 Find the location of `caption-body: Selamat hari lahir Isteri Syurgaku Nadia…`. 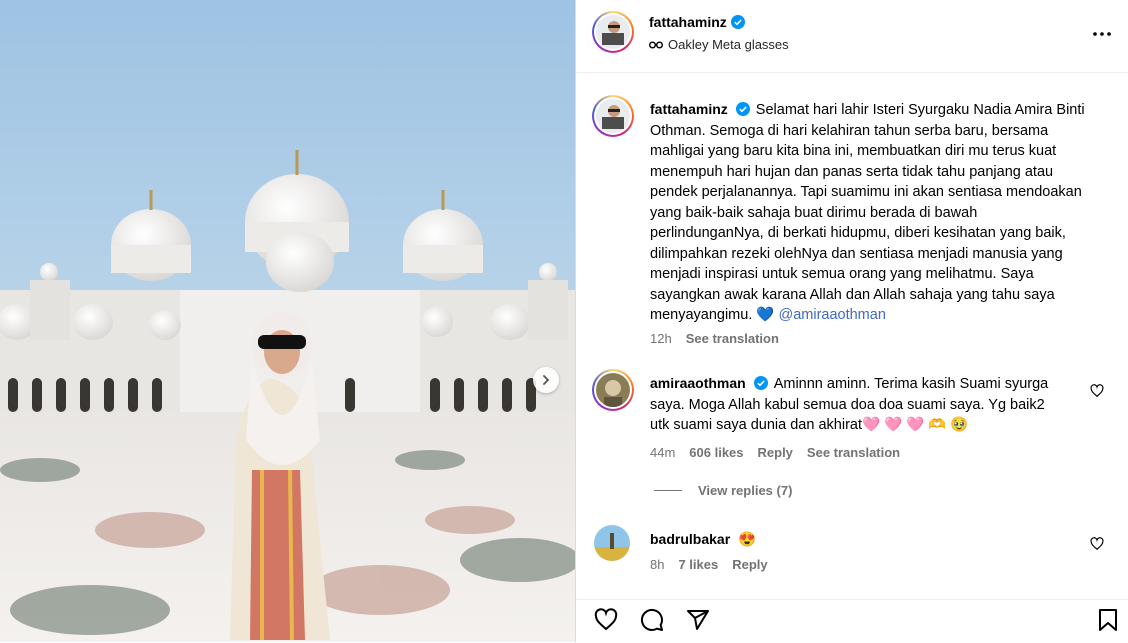

caption-body: Selamat hari lahir Isteri Syurgaku Nadia… is located at coordinates (867, 212).